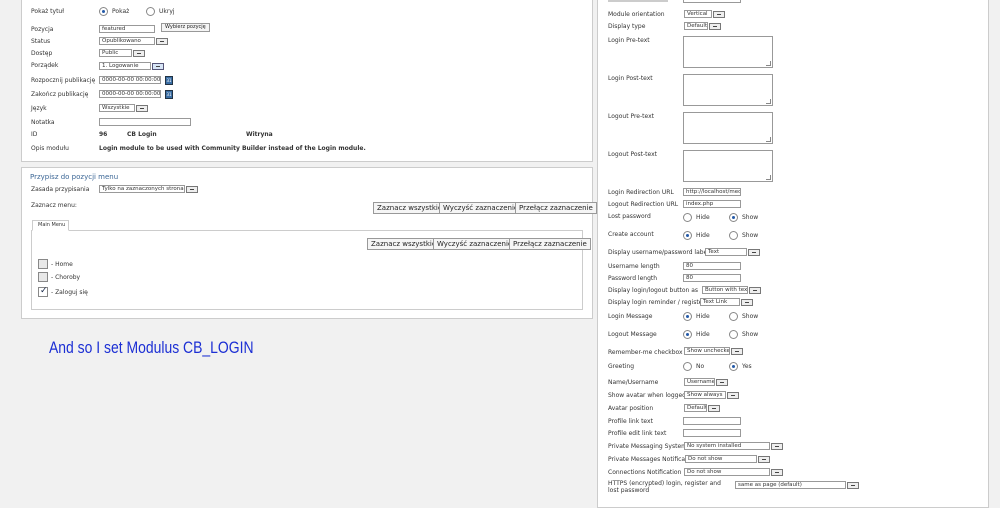 The height and width of the screenshot is (508, 1000). I want to click on avatar-position-dropdown-icon, so click(714, 408).